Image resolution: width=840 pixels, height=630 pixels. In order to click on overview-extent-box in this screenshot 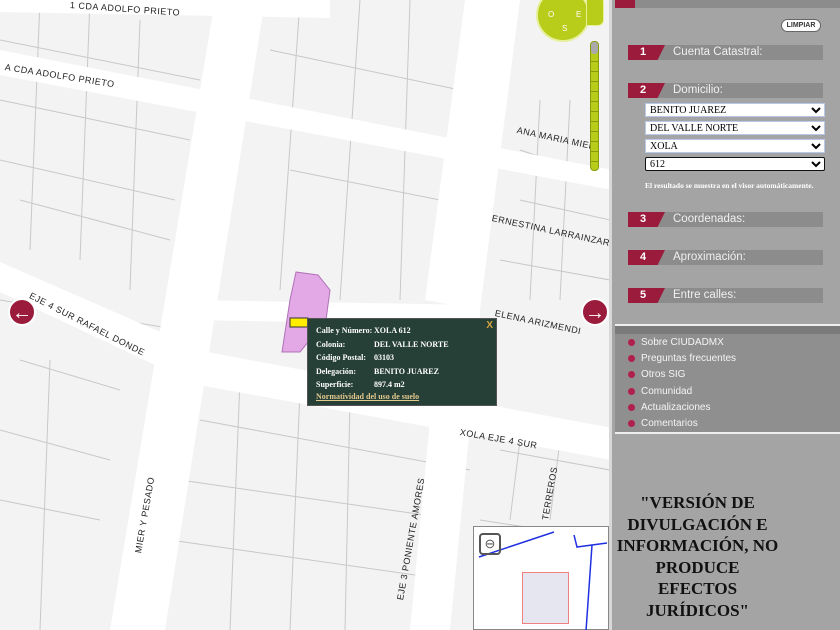, I will do `click(545, 598)`.